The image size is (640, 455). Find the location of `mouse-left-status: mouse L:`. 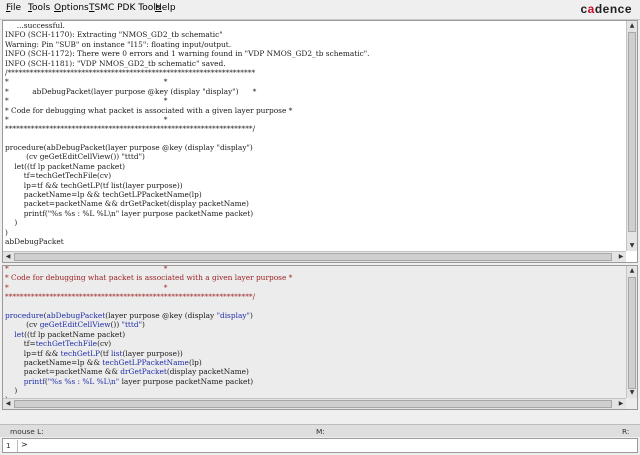

mouse-left-status: mouse L: is located at coordinates (27, 431).